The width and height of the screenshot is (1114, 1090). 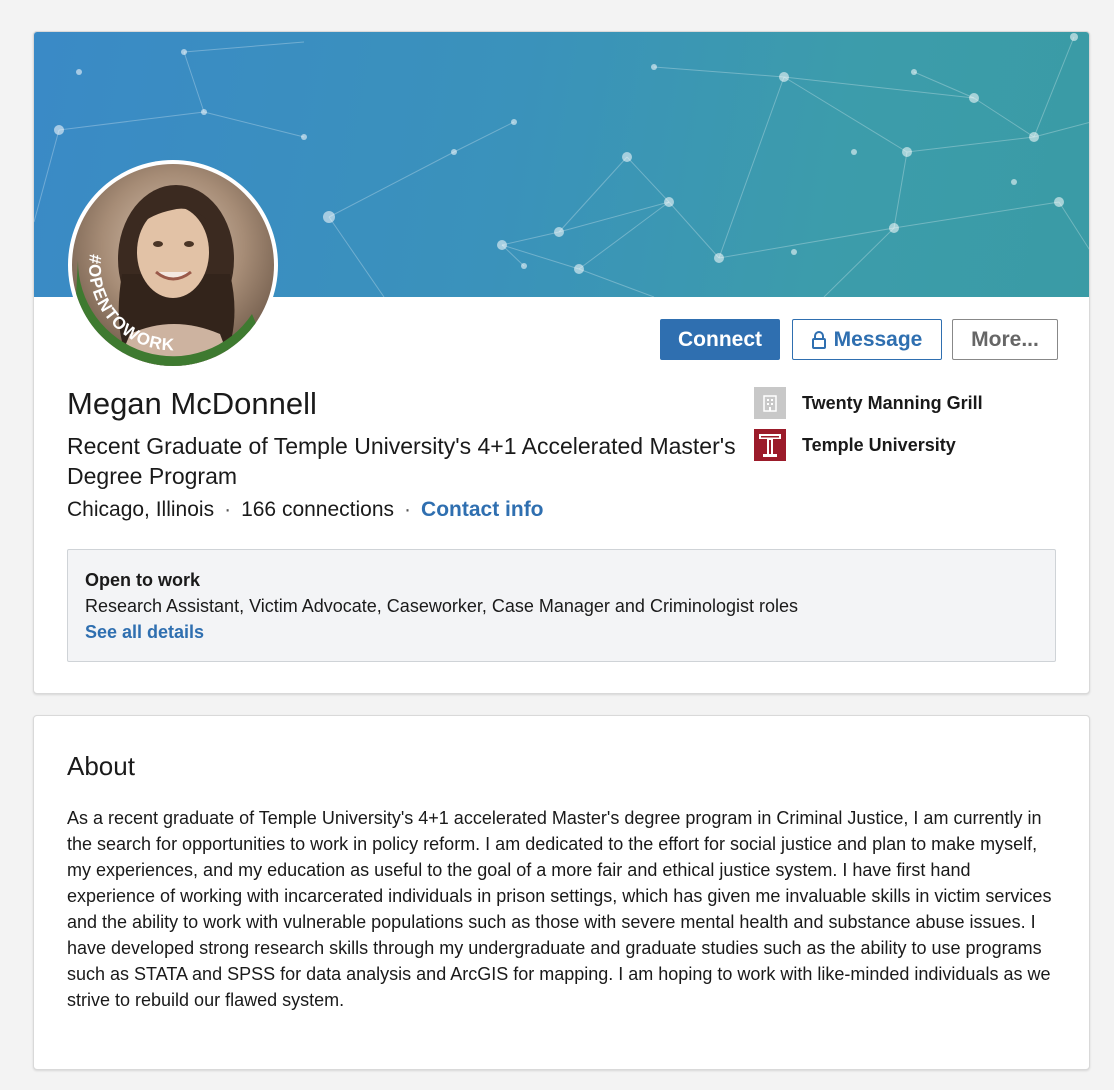 What do you see at coordinates (818, 339) in the screenshot?
I see `lock-icon` at bounding box center [818, 339].